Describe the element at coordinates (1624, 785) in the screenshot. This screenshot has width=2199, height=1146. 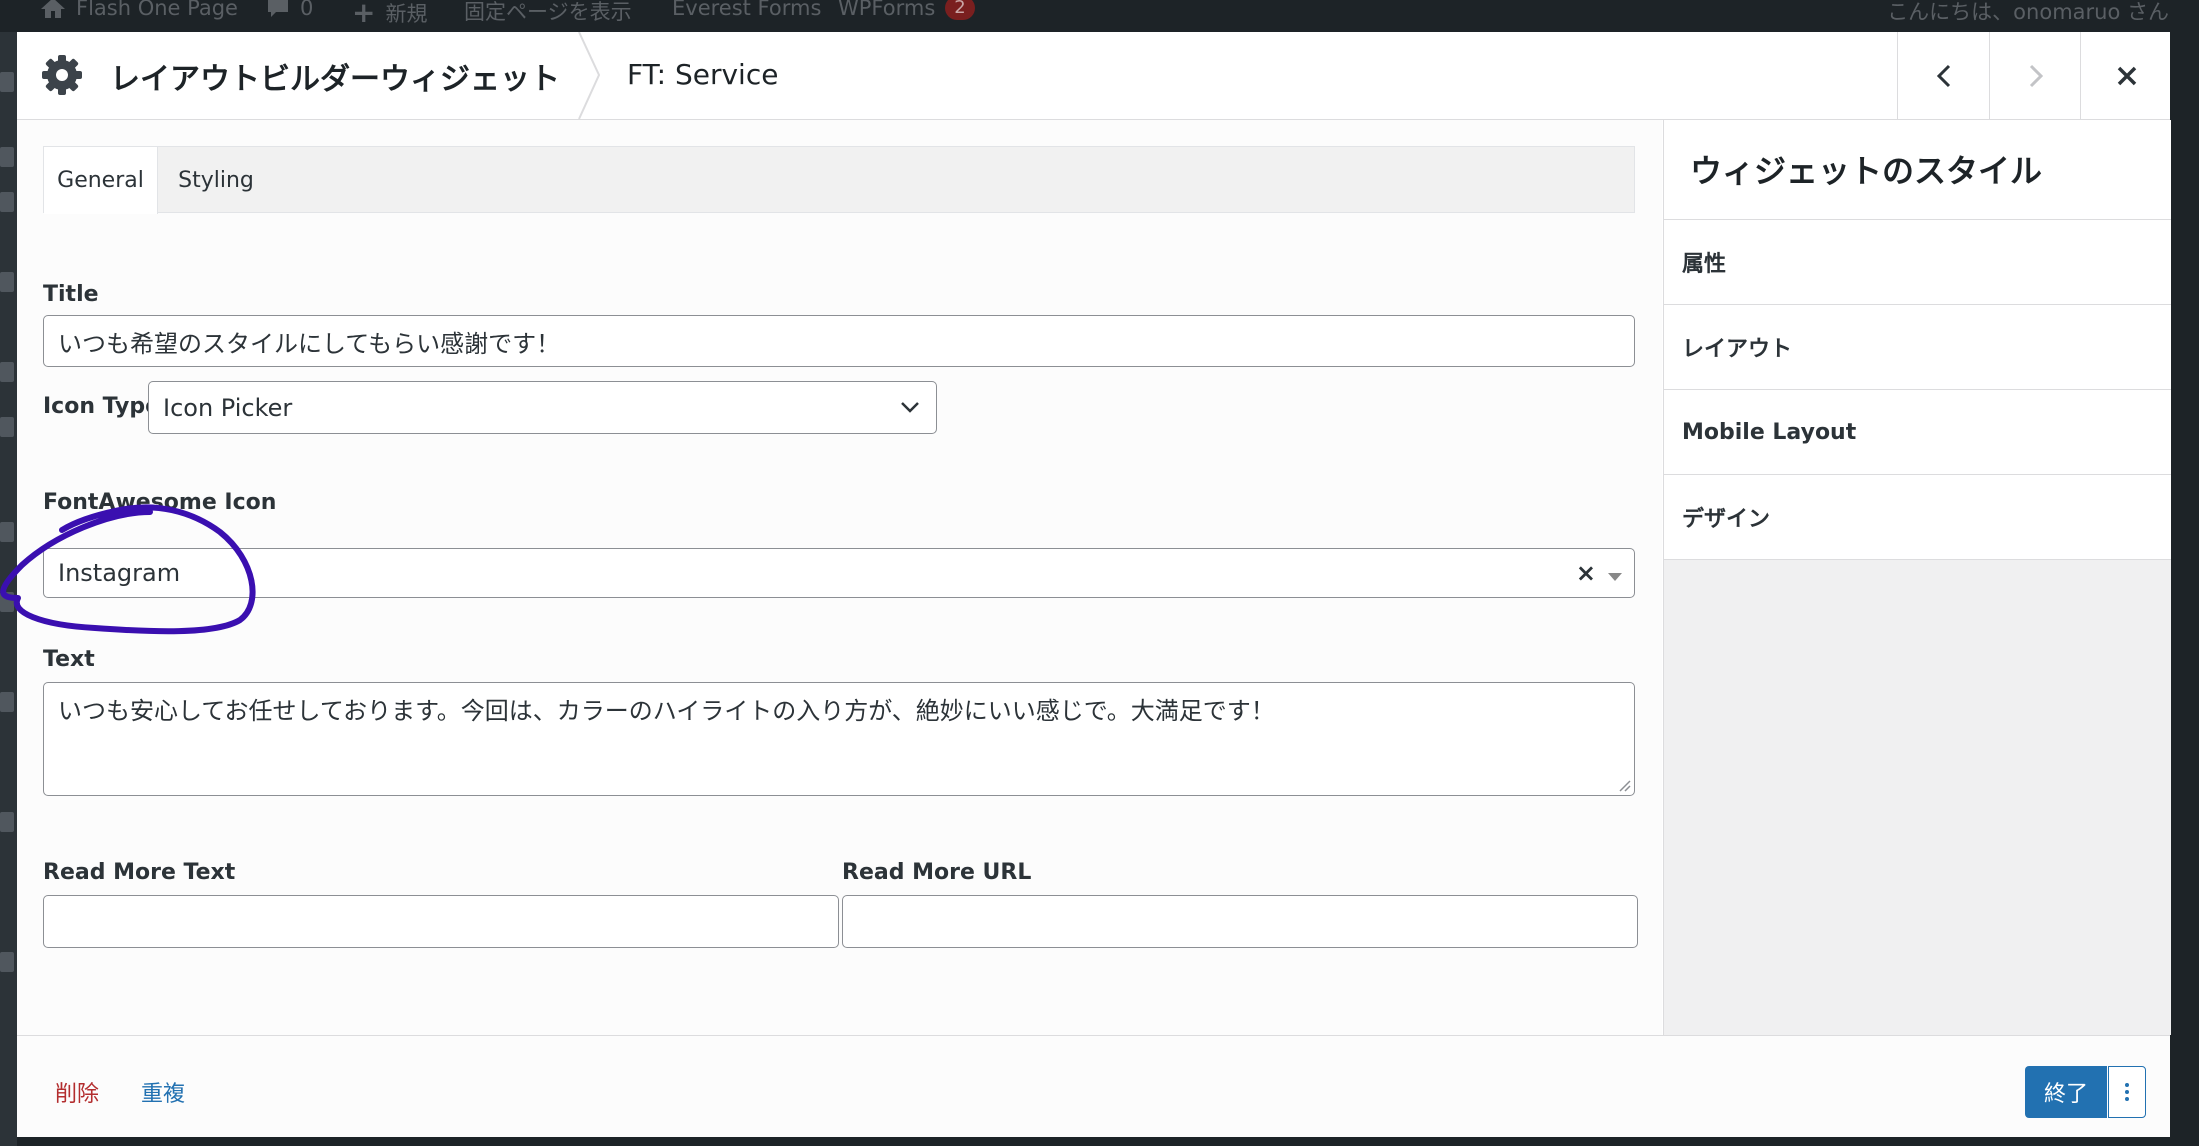
I see `resize-handle-icon` at that location.